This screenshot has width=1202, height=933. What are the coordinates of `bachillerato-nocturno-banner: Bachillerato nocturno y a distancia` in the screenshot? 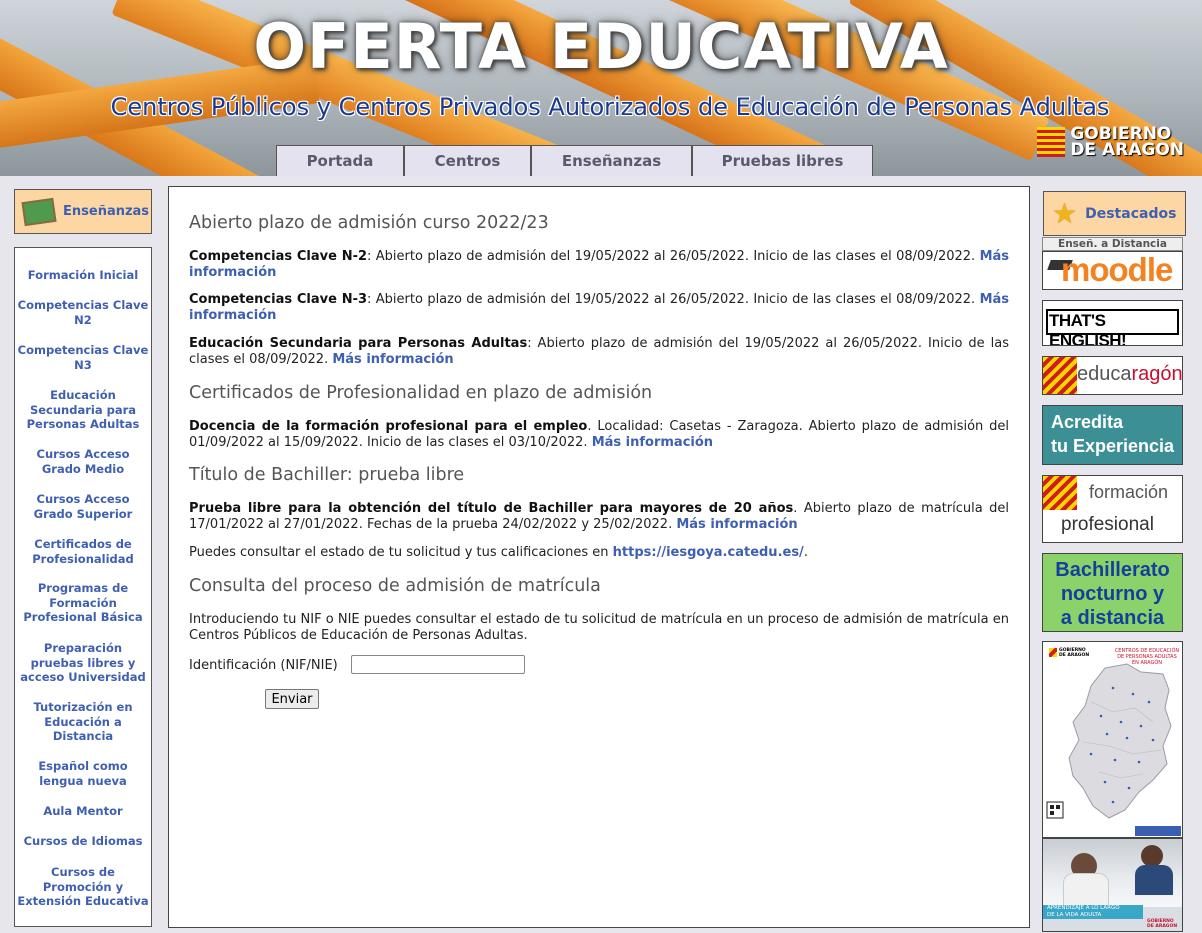 It's located at (1112, 592).